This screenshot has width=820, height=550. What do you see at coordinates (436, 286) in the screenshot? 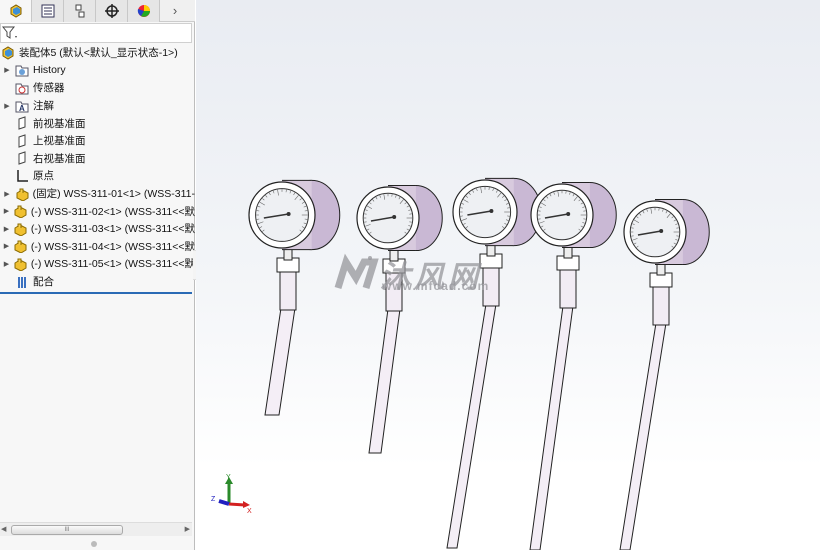
I see `watermark-url: www.mfcad.com` at bounding box center [436, 286].